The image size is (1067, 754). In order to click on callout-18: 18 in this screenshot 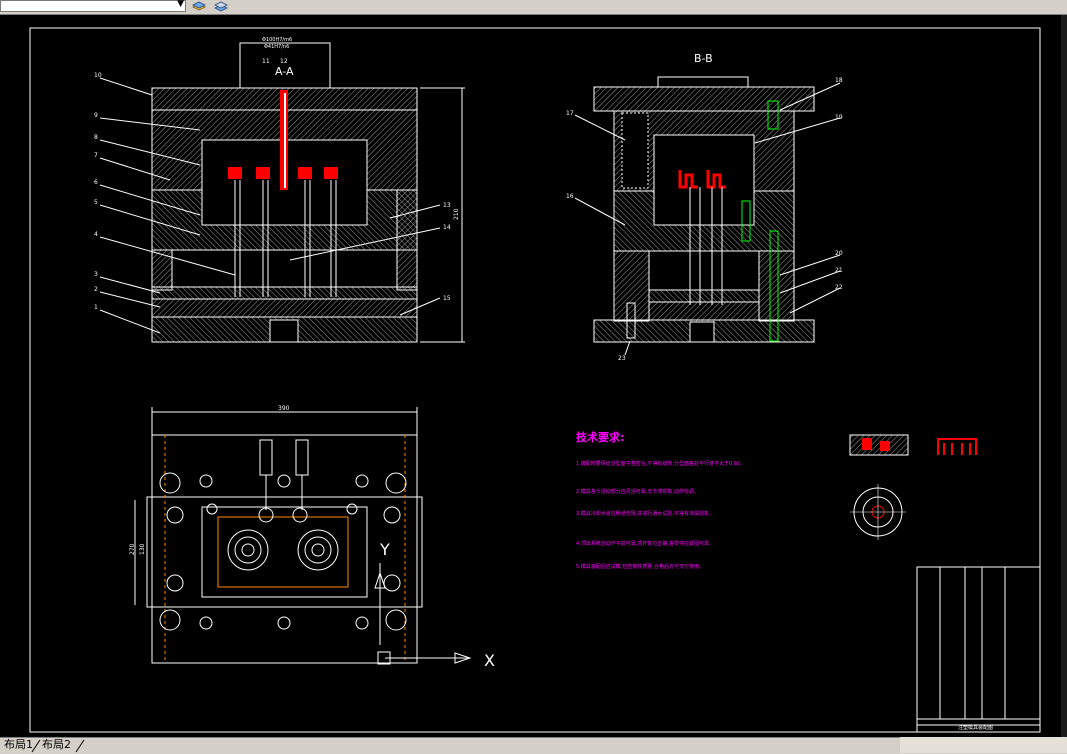, I will do `click(839, 80)`.